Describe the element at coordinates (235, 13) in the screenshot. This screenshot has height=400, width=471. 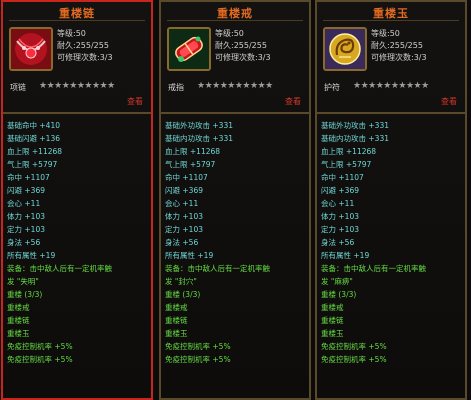
I see `item-title: 重楼戒` at that location.